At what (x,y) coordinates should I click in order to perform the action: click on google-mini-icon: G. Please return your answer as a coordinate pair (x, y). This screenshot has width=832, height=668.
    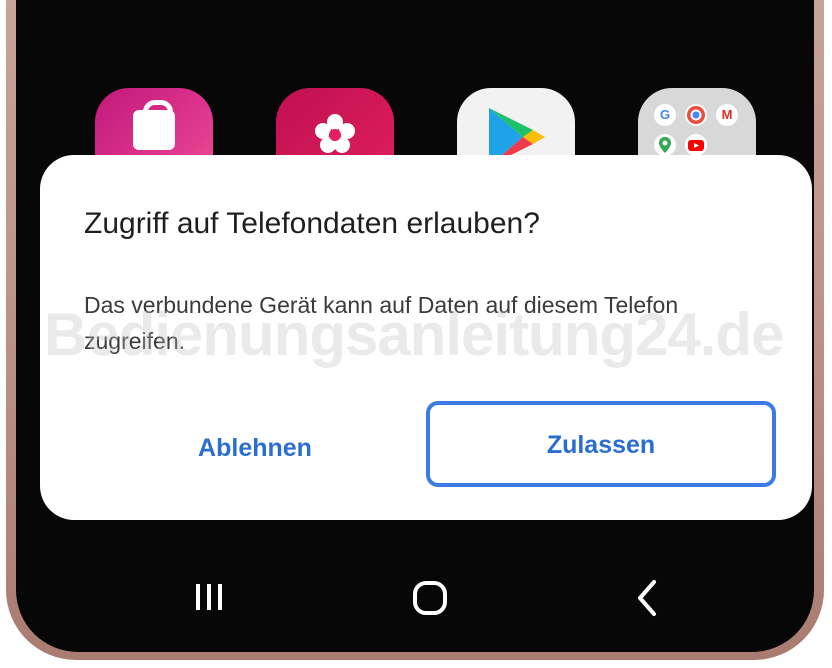
    Looking at the image, I should click on (665, 115).